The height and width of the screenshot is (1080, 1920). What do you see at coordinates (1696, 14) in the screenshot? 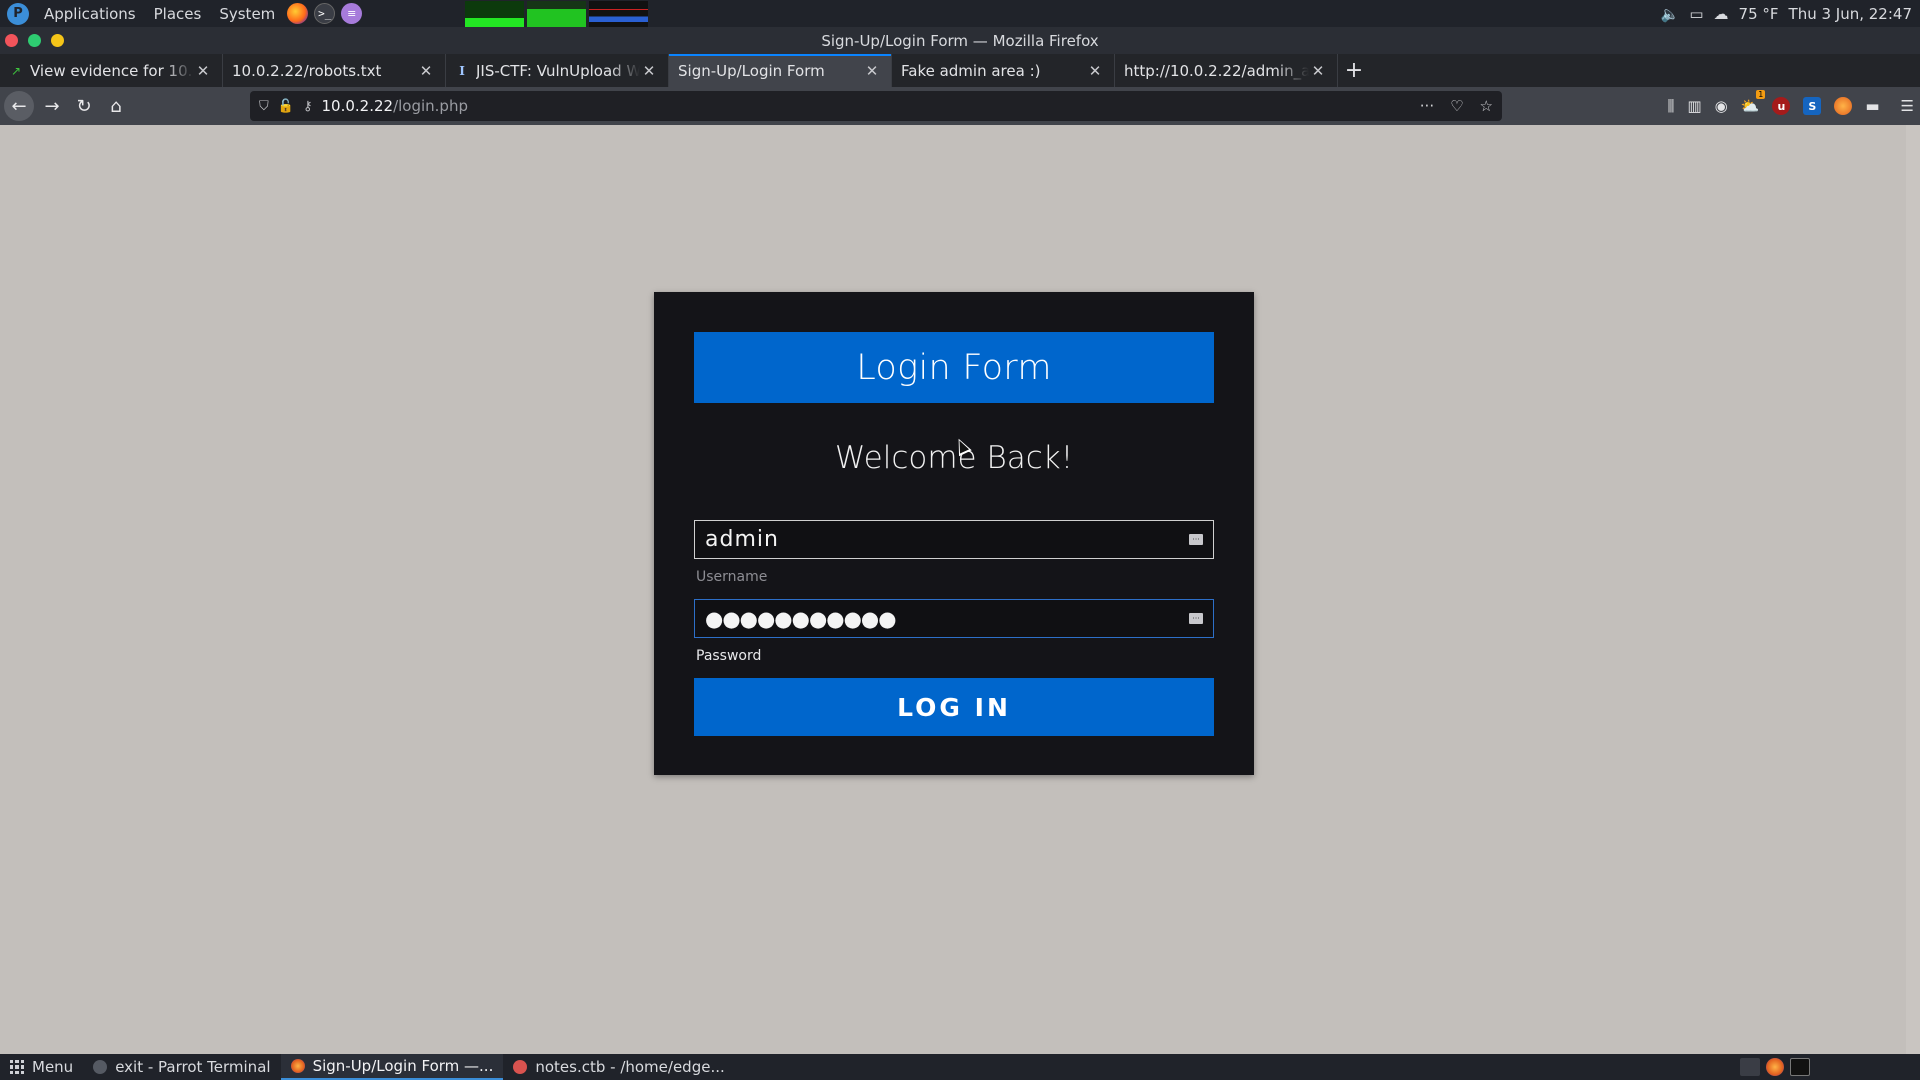
I see `display-icon: ▭` at bounding box center [1696, 14].